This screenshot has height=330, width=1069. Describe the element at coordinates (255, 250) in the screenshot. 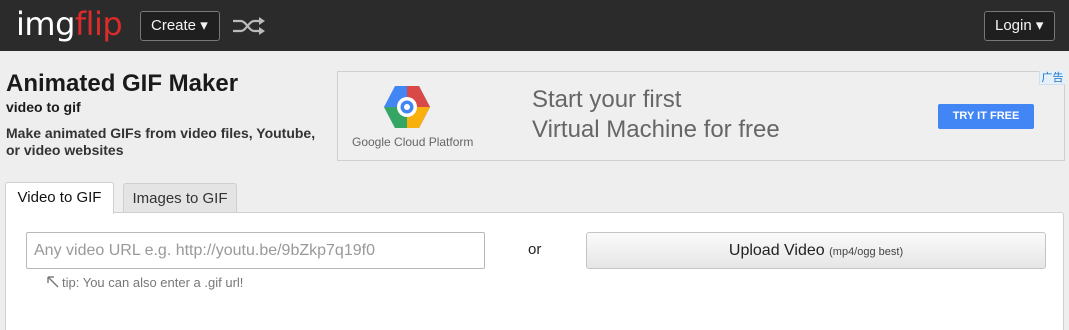

I see `video-url-input` at that location.